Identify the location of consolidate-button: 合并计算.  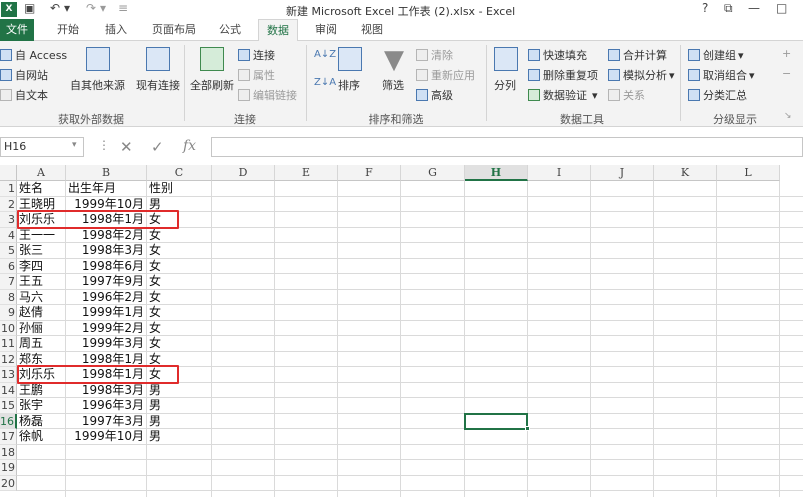
(637, 55).